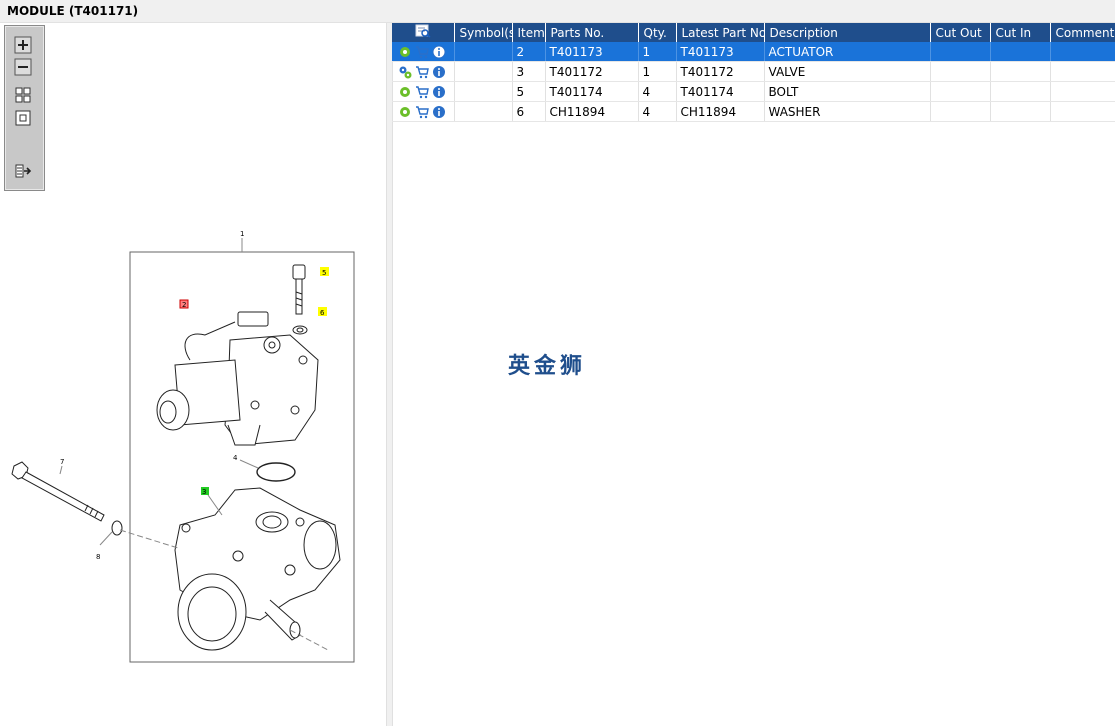 This screenshot has width=1115, height=726. I want to click on cell-parts-no: CH11894, so click(592, 111).